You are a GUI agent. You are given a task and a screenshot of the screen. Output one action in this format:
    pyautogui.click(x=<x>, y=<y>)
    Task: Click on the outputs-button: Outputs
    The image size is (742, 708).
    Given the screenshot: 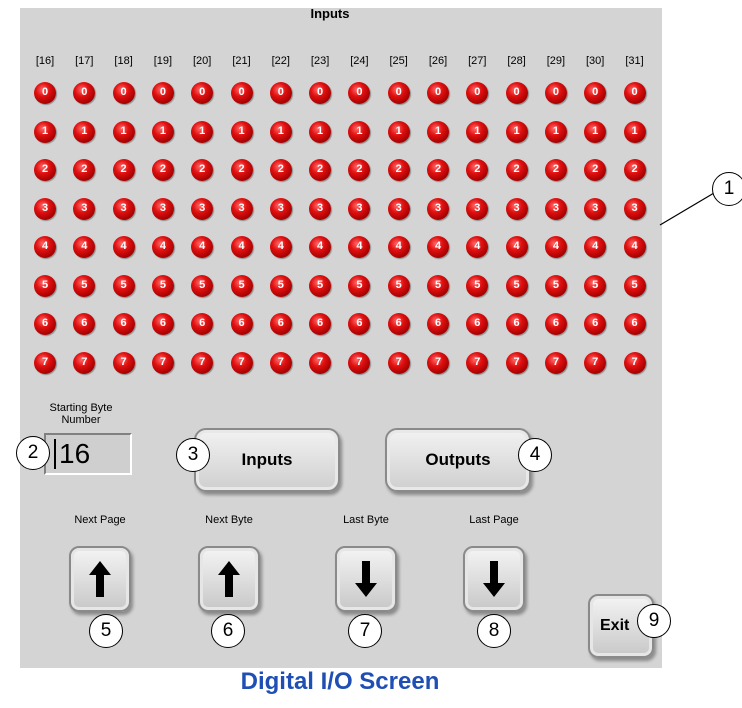 What is the action you would take?
    pyautogui.click(x=458, y=460)
    